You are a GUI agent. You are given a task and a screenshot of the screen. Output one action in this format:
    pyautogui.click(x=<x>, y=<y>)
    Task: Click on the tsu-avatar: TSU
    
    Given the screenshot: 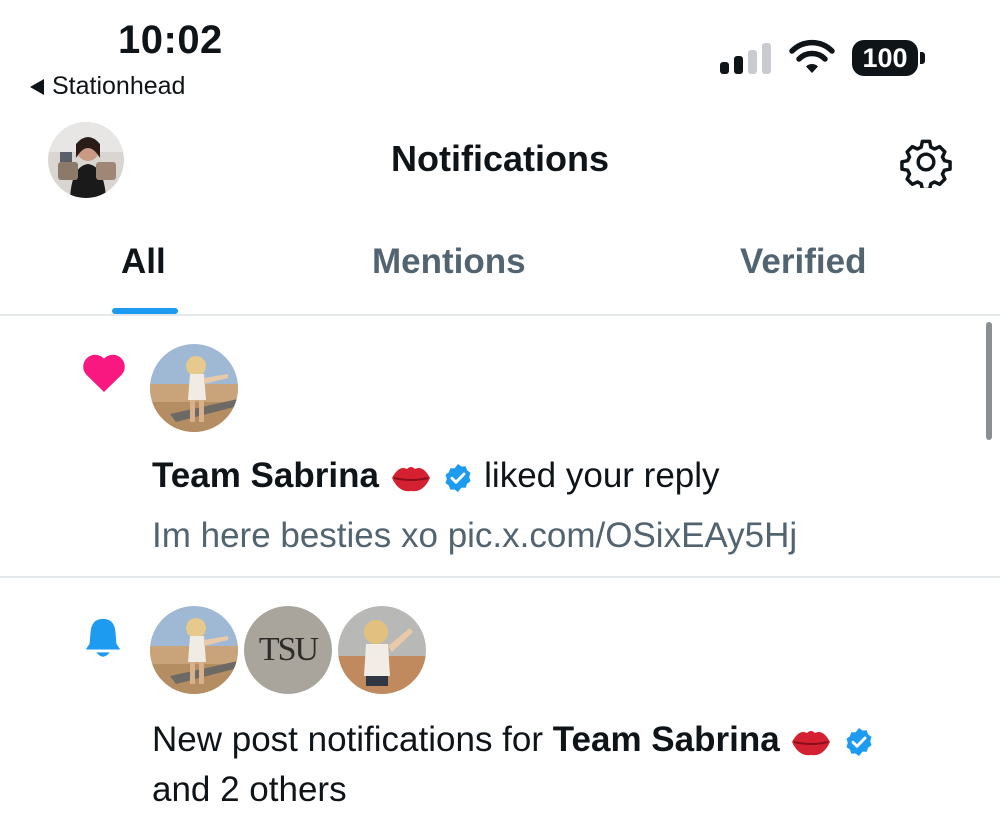 What is the action you would take?
    pyautogui.click(x=288, y=650)
    